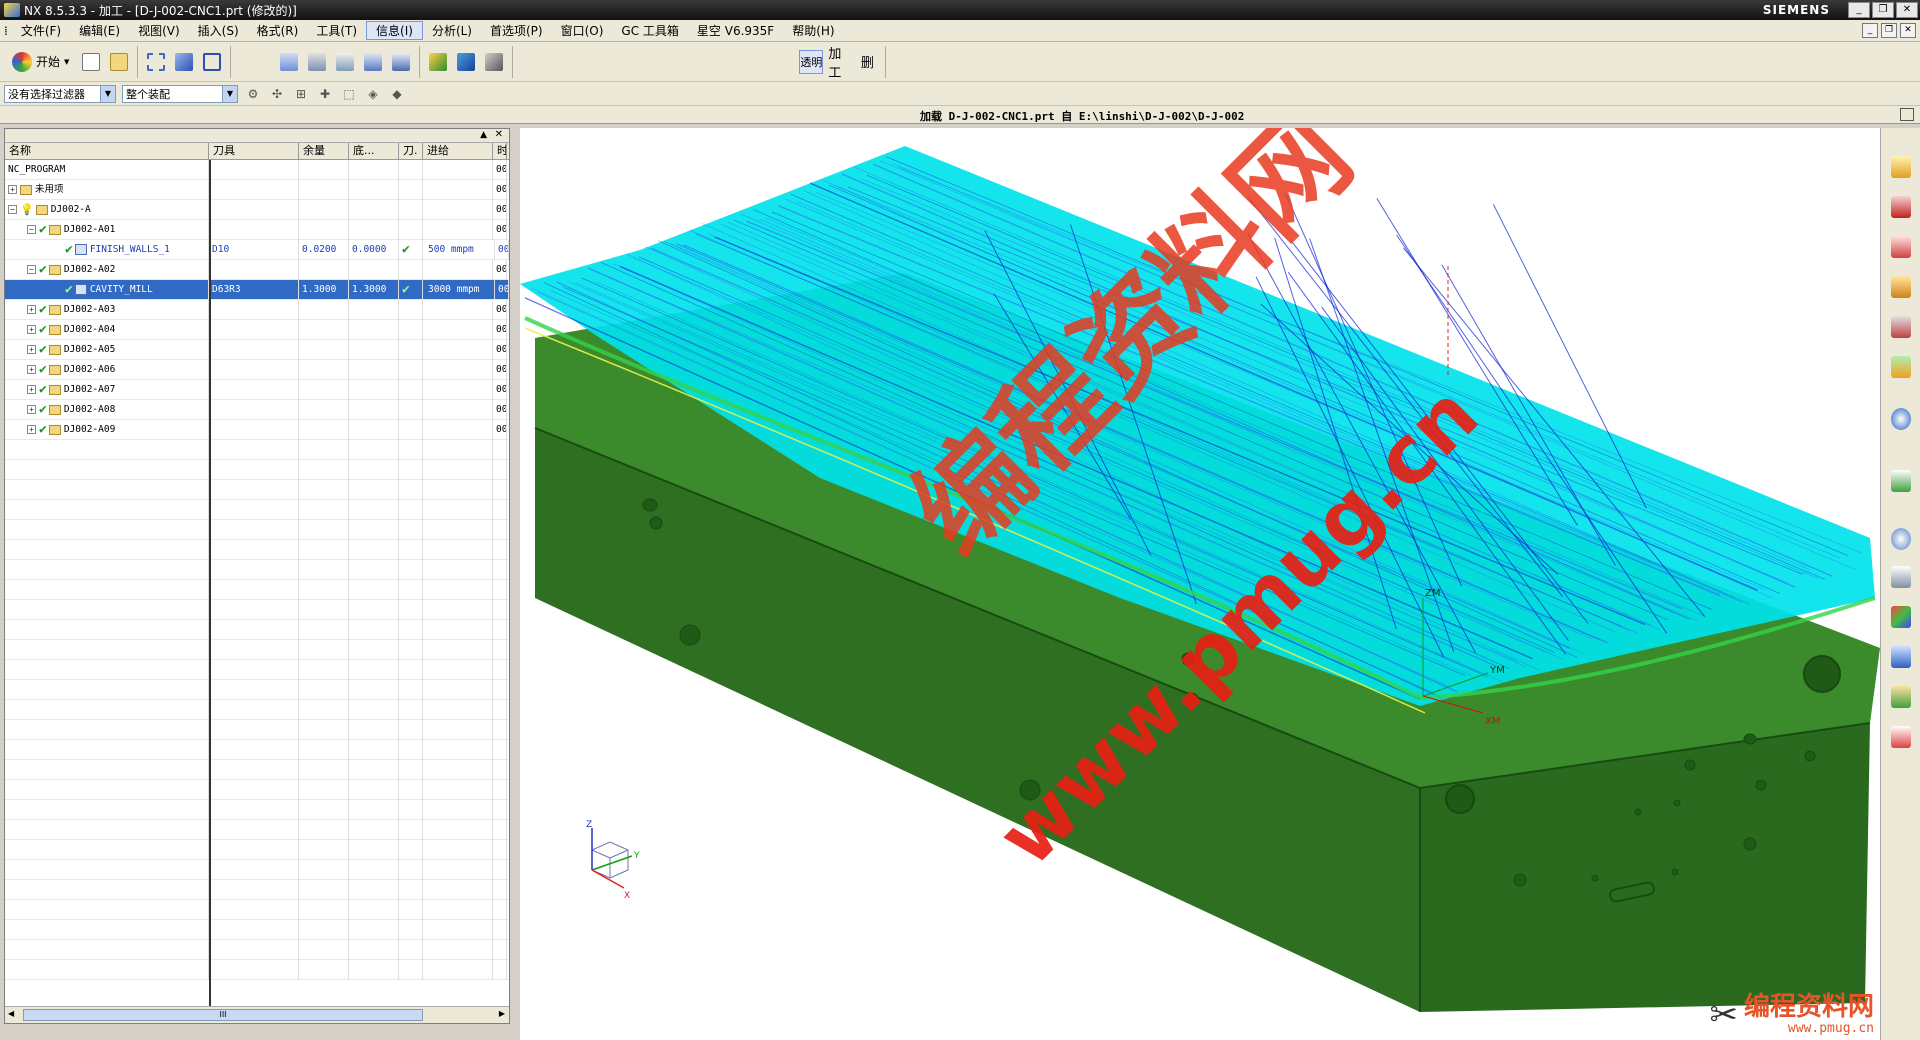 Image resolution: width=1920 pixels, height=1040 pixels. What do you see at coordinates (60, 93) in the screenshot?
I see `type-filter-select: 没有选择过滤器 ▼` at bounding box center [60, 93].